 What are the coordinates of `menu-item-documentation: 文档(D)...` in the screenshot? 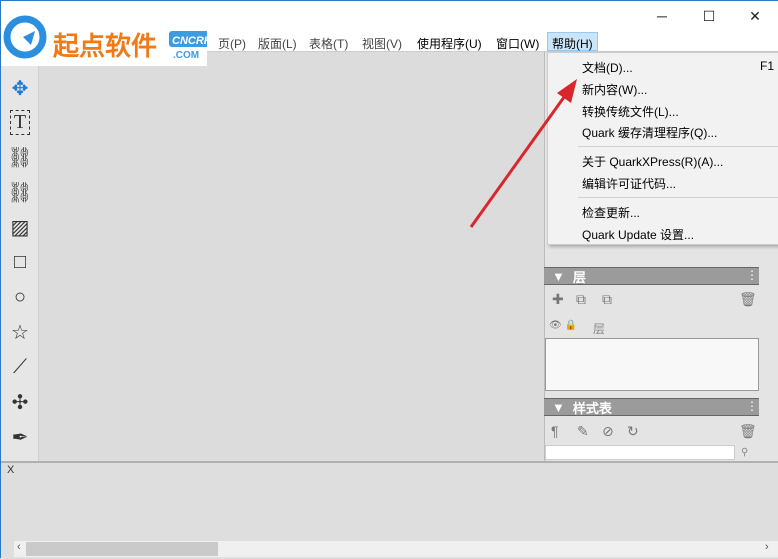 It's located at (607, 67).